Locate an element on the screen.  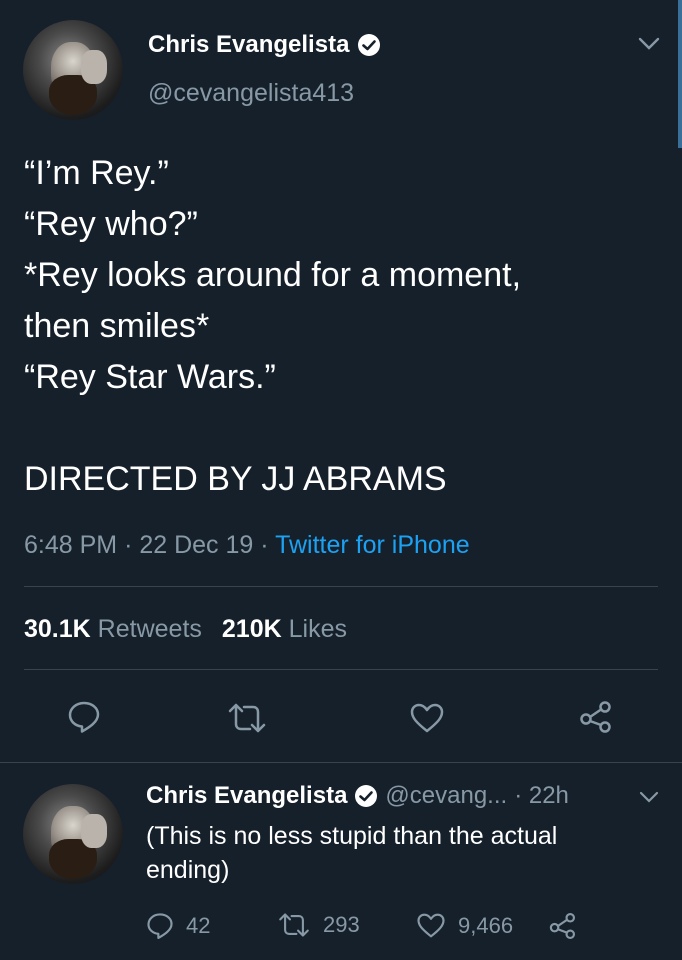
avatar is located at coordinates (73, 70).